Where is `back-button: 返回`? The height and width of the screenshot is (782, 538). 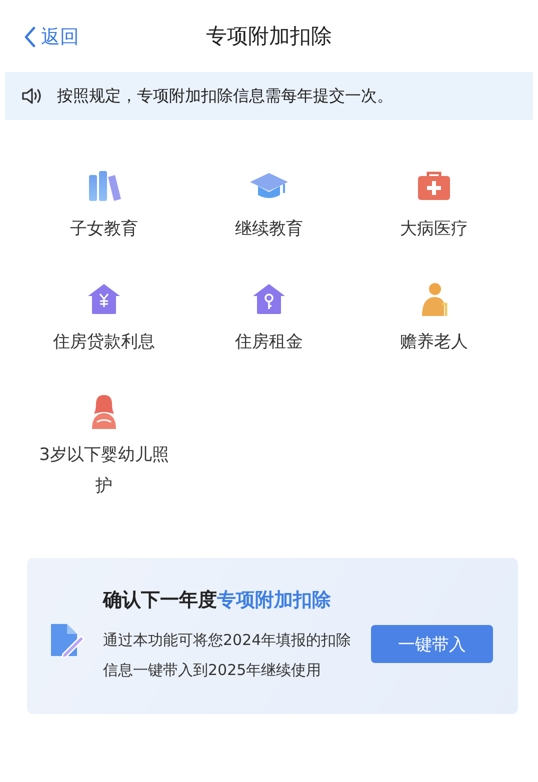
back-button: 返回 is located at coordinates (51, 37).